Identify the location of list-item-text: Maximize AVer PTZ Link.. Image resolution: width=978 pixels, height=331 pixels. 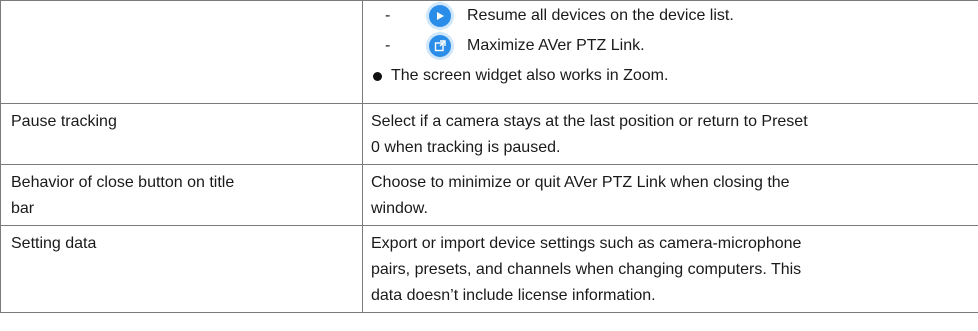
(556, 45).